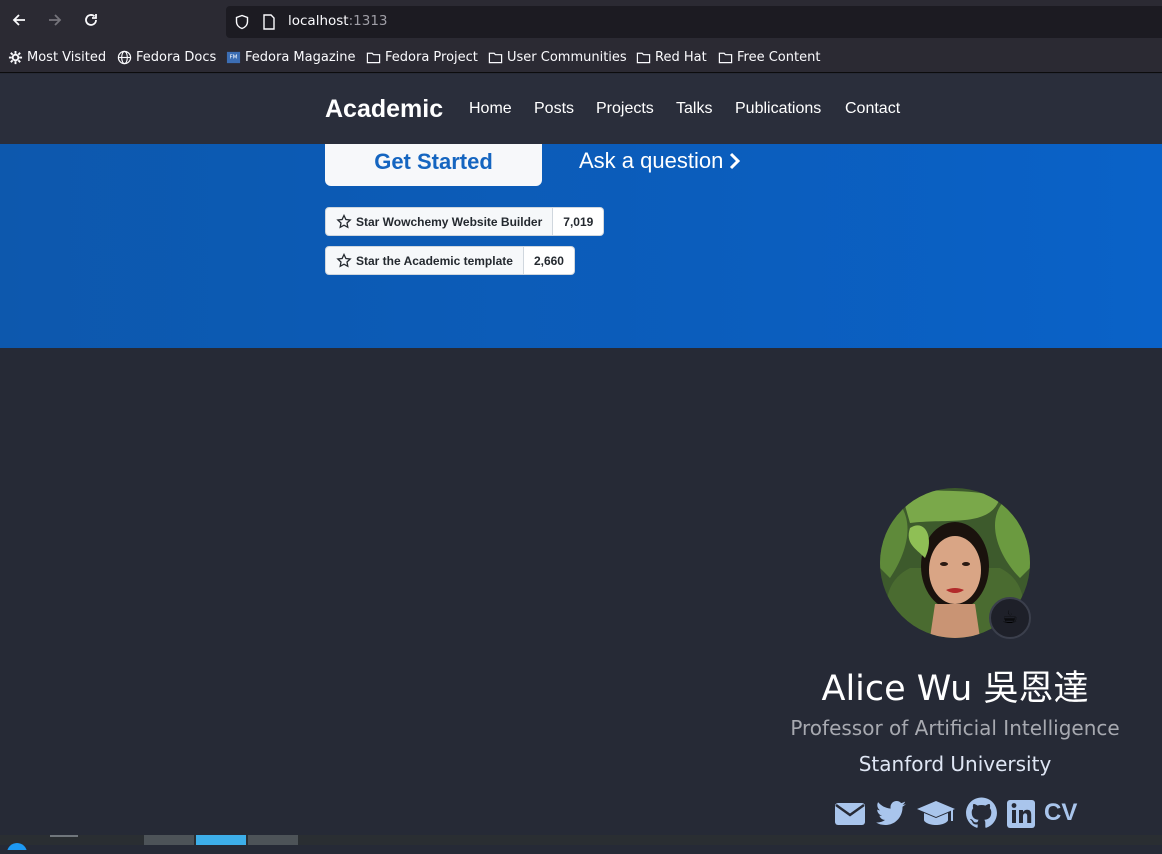 The width and height of the screenshot is (1162, 854). Describe the element at coordinates (625, 109) in the screenshot. I see `nav-projects: Projects` at that location.